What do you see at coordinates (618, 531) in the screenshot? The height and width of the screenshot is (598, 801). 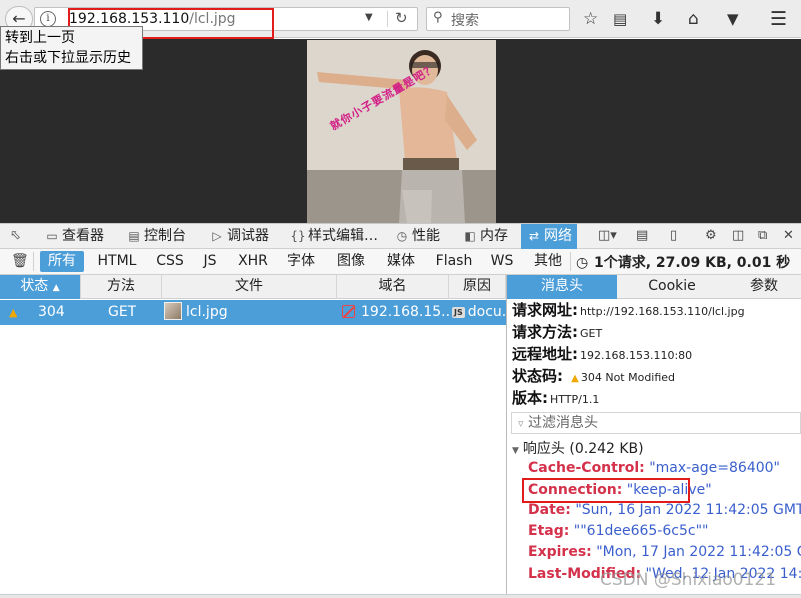 I see `header-row: Etag: ""61dee665-6c5c""` at bounding box center [618, 531].